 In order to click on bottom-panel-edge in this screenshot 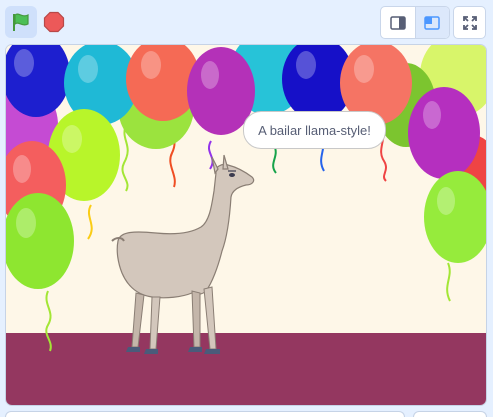, I will do `click(246, 413)`.